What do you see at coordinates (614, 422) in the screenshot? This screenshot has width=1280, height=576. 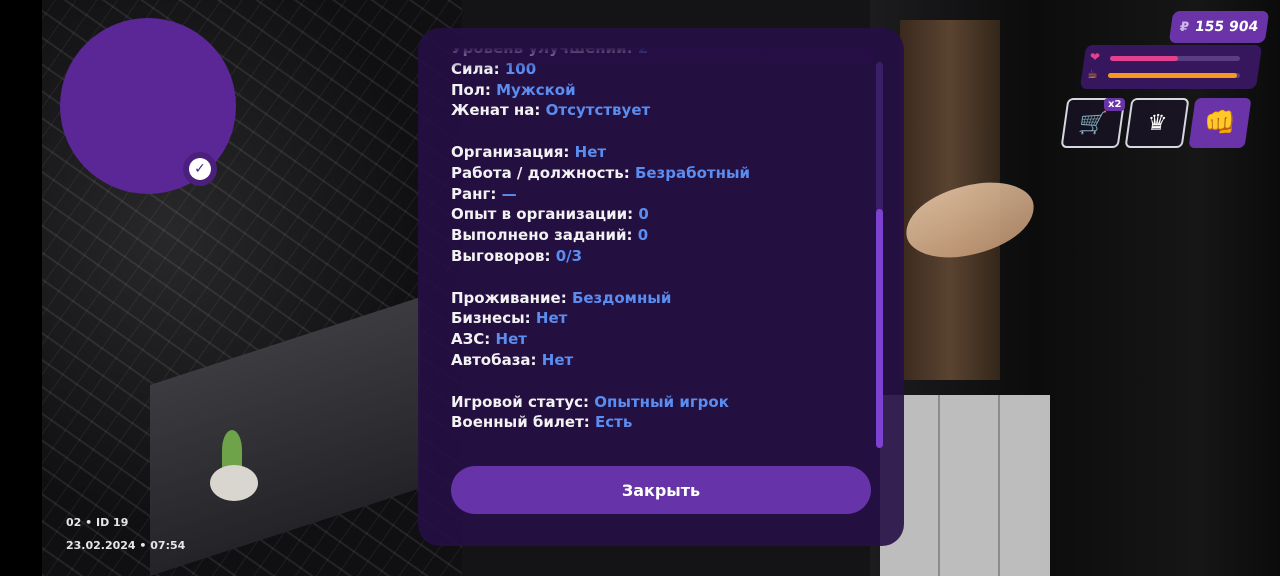 I see `info-value: Есть` at bounding box center [614, 422].